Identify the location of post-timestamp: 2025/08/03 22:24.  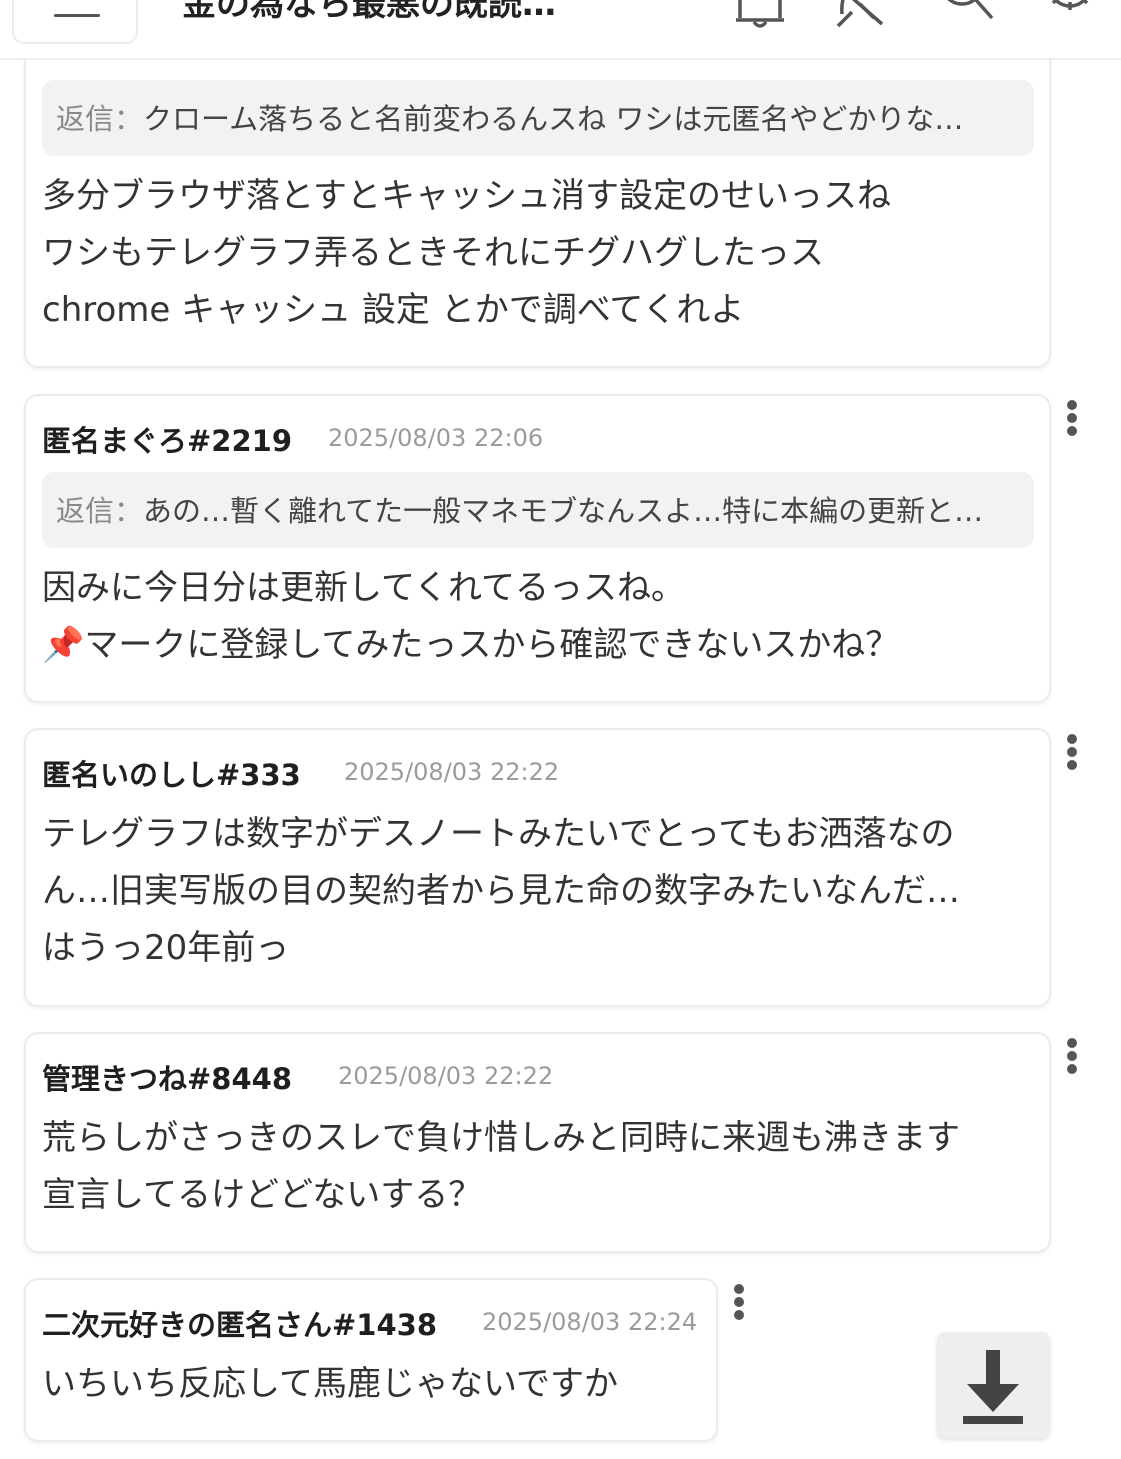
(590, 1322).